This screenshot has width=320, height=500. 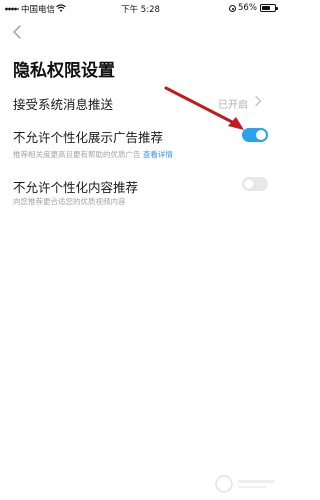 What do you see at coordinates (247, 8) in the screenshot?
I see `battery-percent: 56%` at bounding box center [247, 8].